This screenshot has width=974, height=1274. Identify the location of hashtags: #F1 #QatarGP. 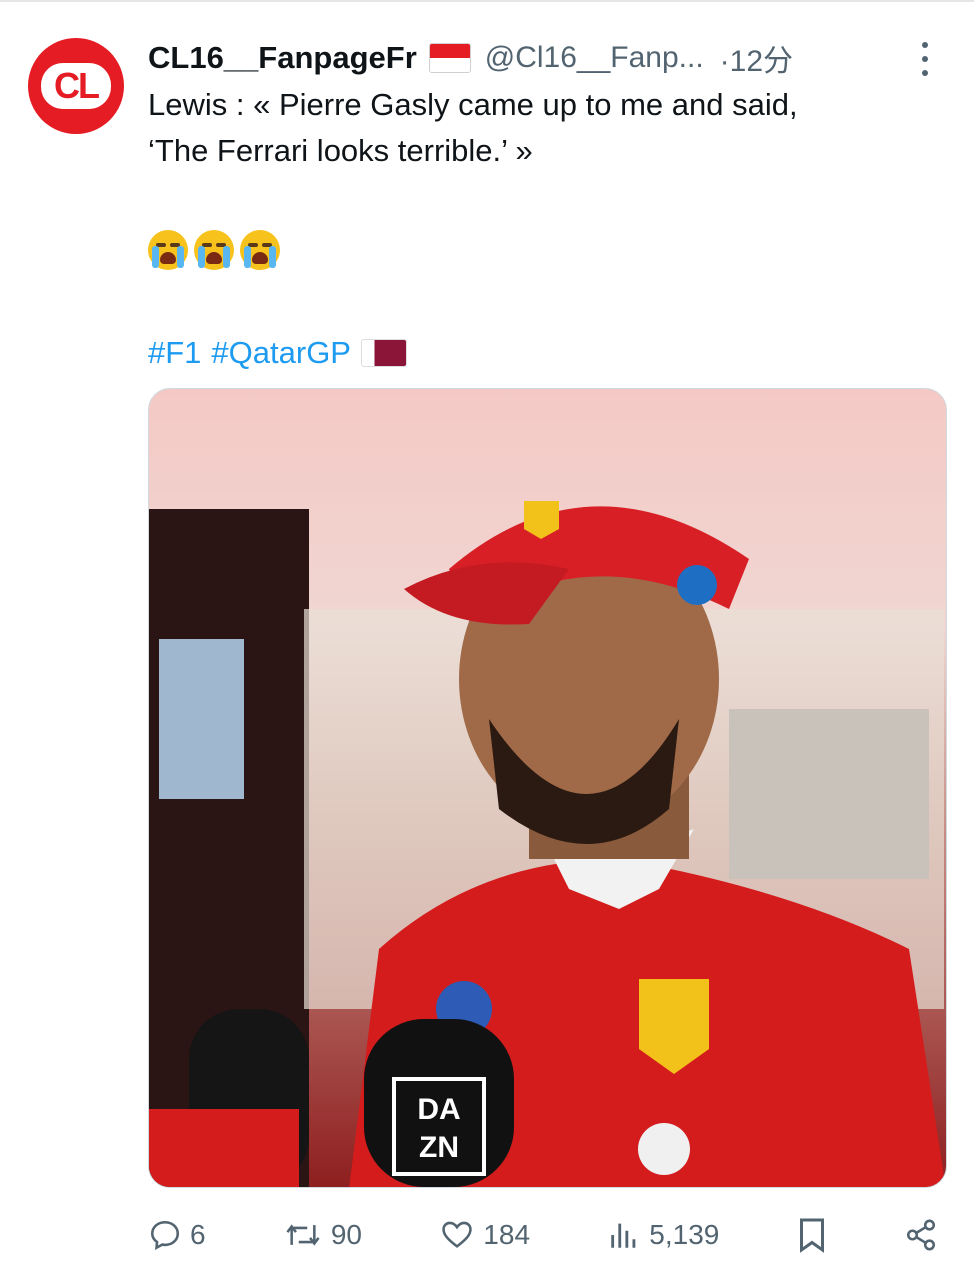
(277, 353).